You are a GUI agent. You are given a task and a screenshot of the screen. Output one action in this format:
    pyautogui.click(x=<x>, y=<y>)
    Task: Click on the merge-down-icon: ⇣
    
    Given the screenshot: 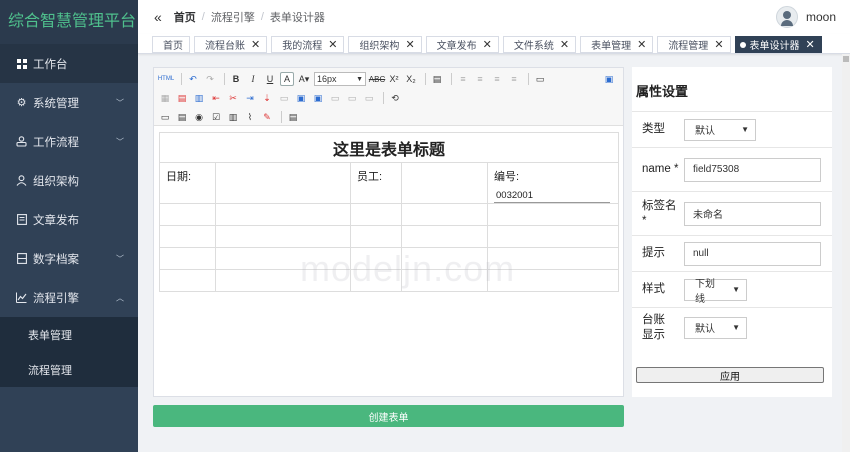 What is the action you would take?
    pyautogui.click(x=267, y=98)
    